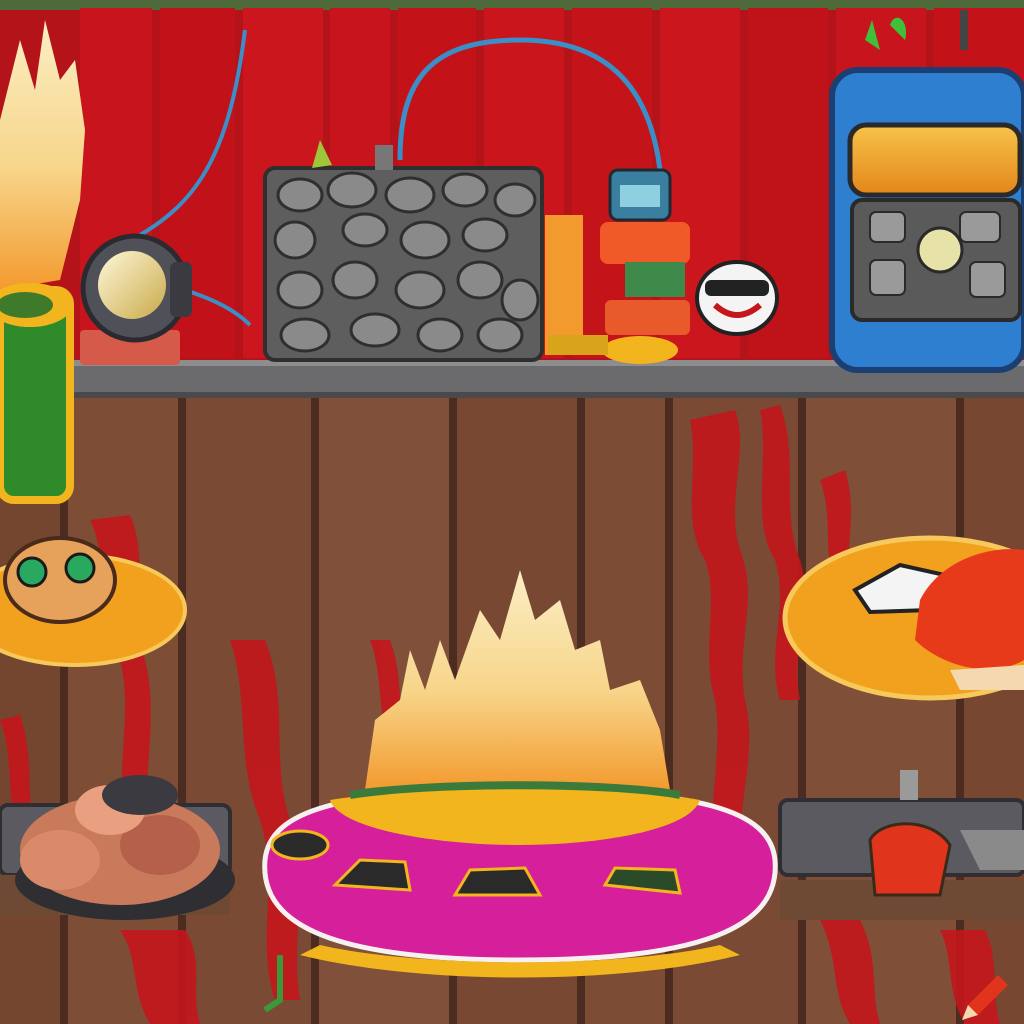  I want to click on stone-block-generator, so click(423, 251).